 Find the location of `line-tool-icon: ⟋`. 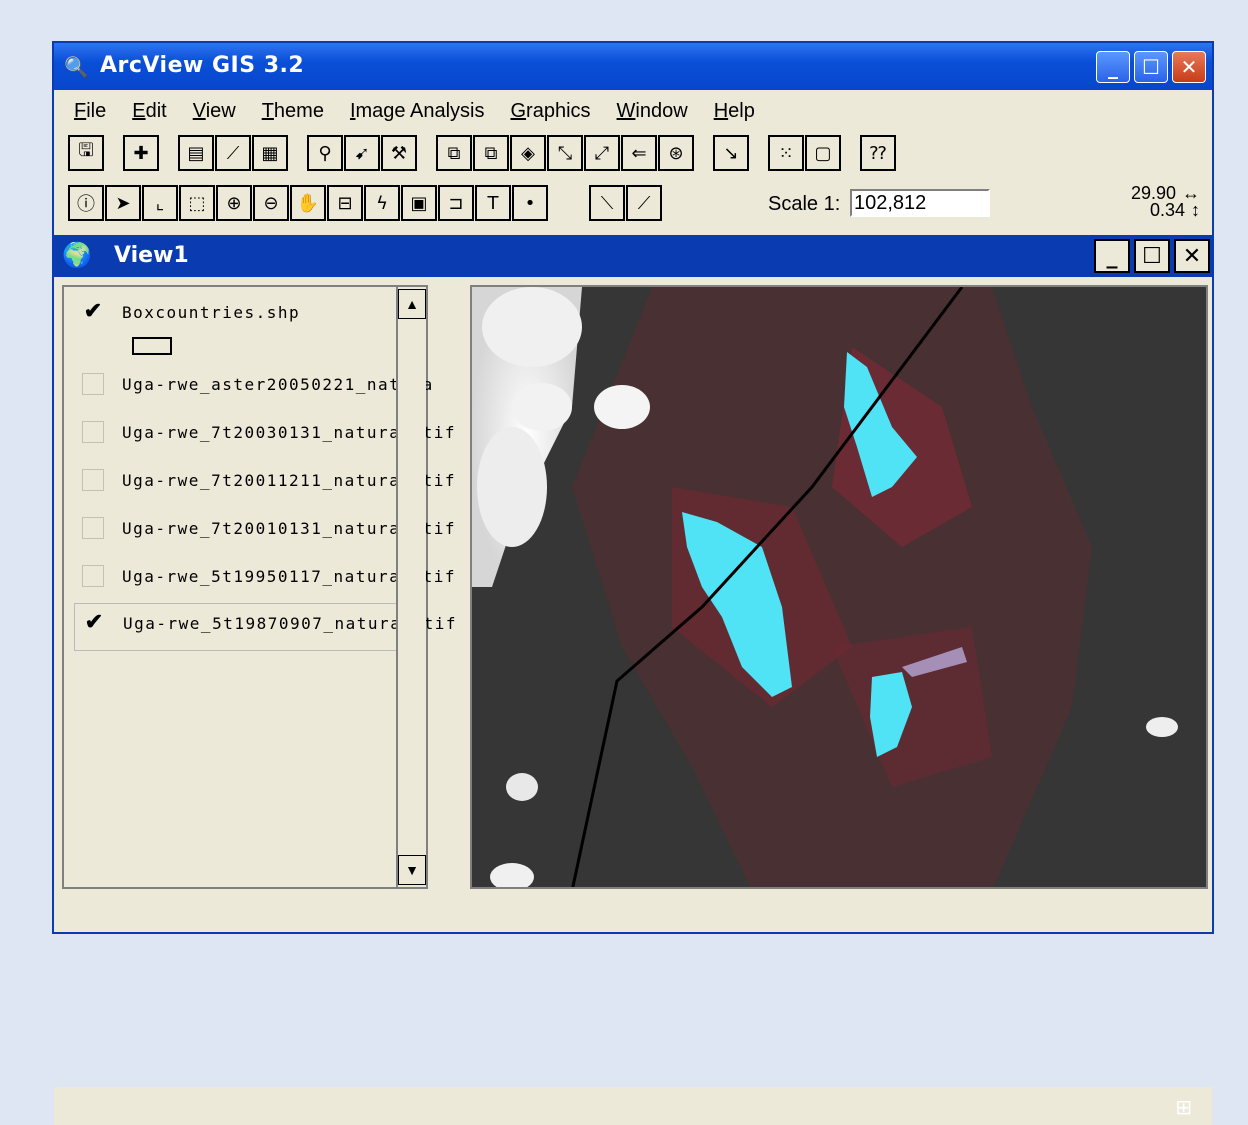

line-tool-icon: ⟋ is located at coordinates (644, 203).